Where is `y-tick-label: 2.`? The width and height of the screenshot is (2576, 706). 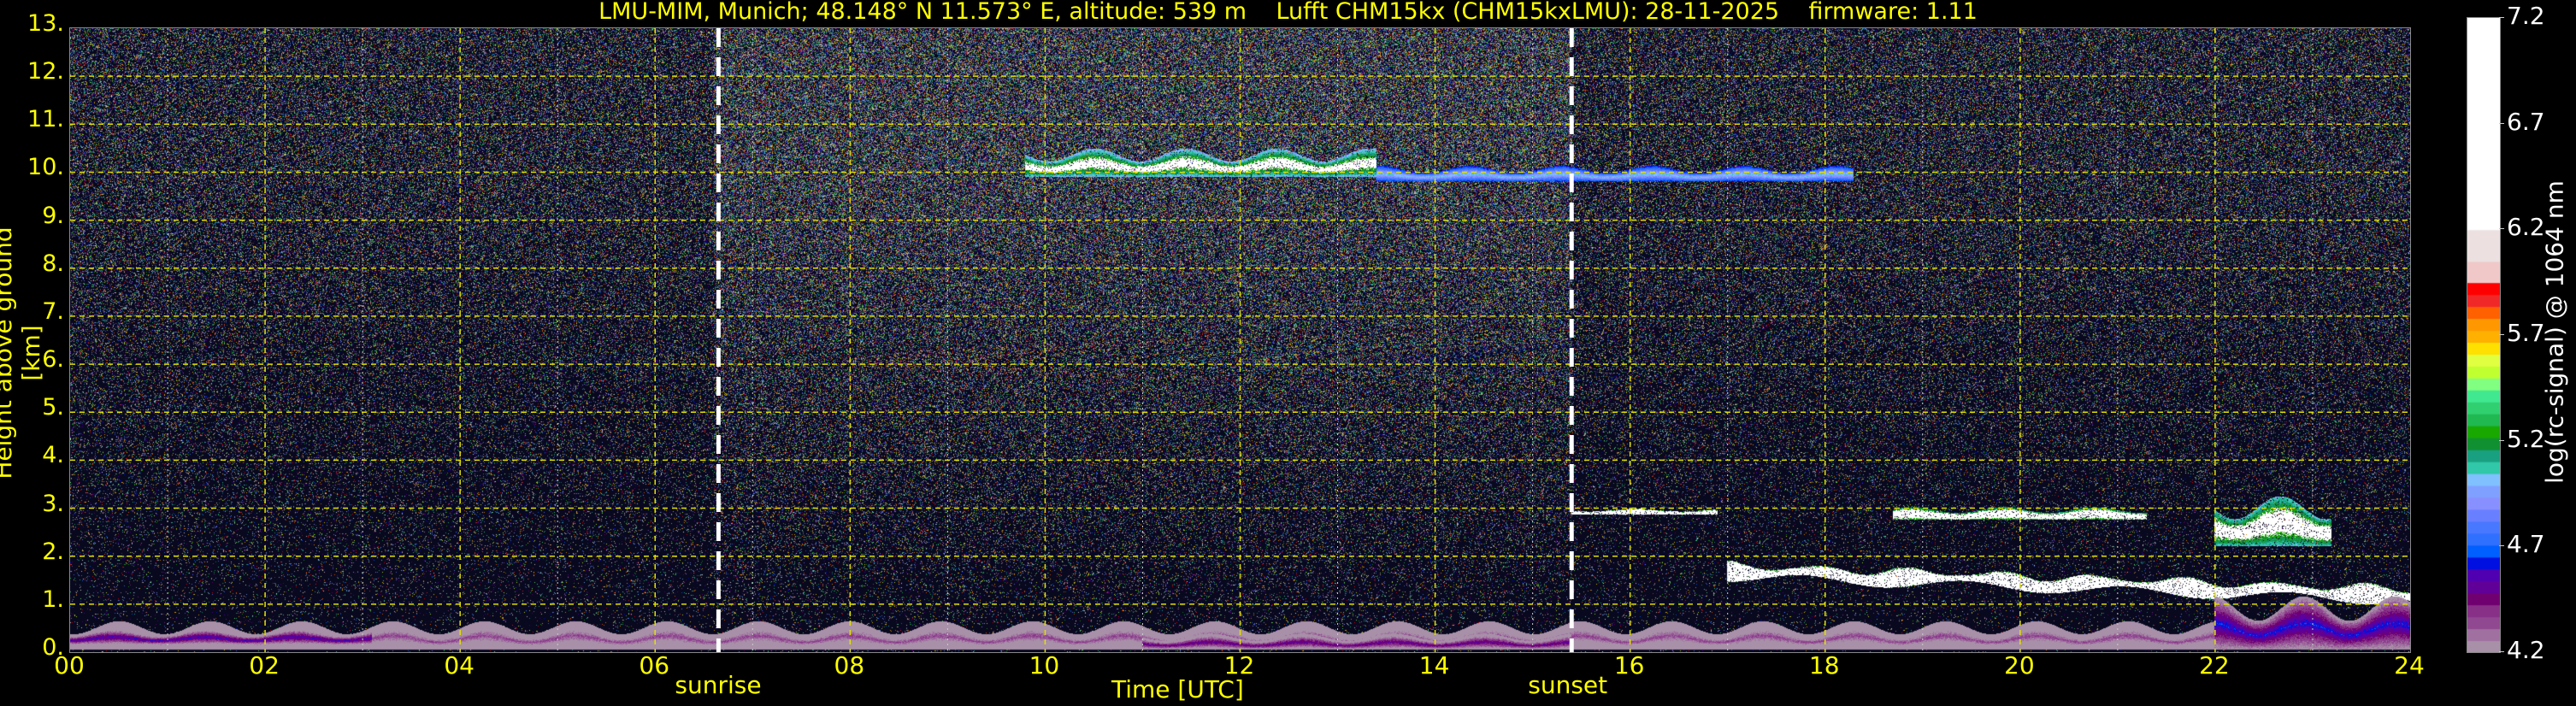 y-tick-label: 2. is located at coordinates (53, 551).